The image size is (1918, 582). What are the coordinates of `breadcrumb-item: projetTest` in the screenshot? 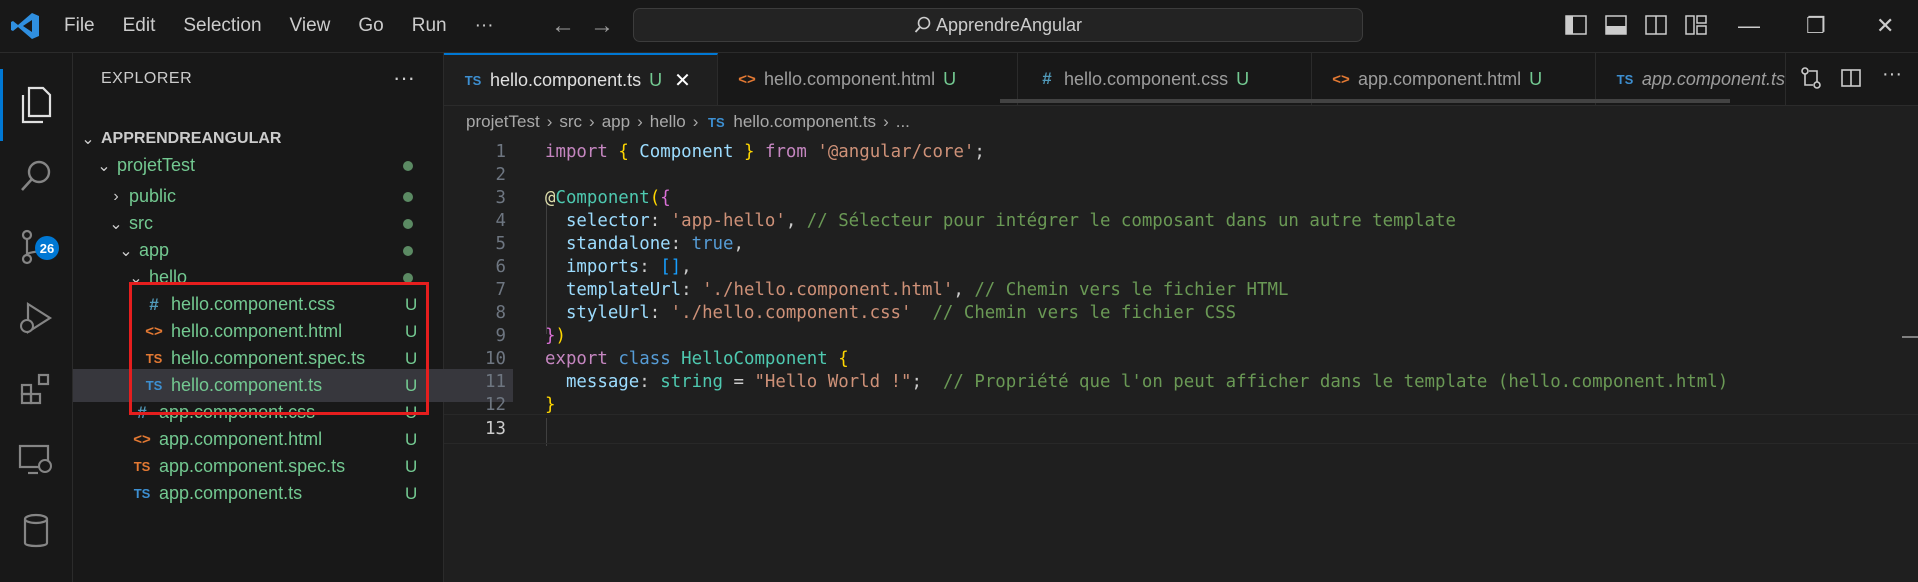 It's located at (503, 122).